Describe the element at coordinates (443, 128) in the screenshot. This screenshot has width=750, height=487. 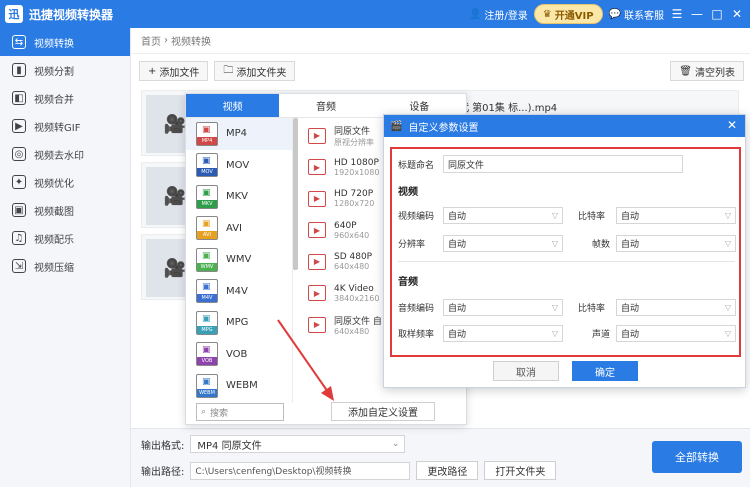
I see `dialog-title: 自定义参数设置` at that location.